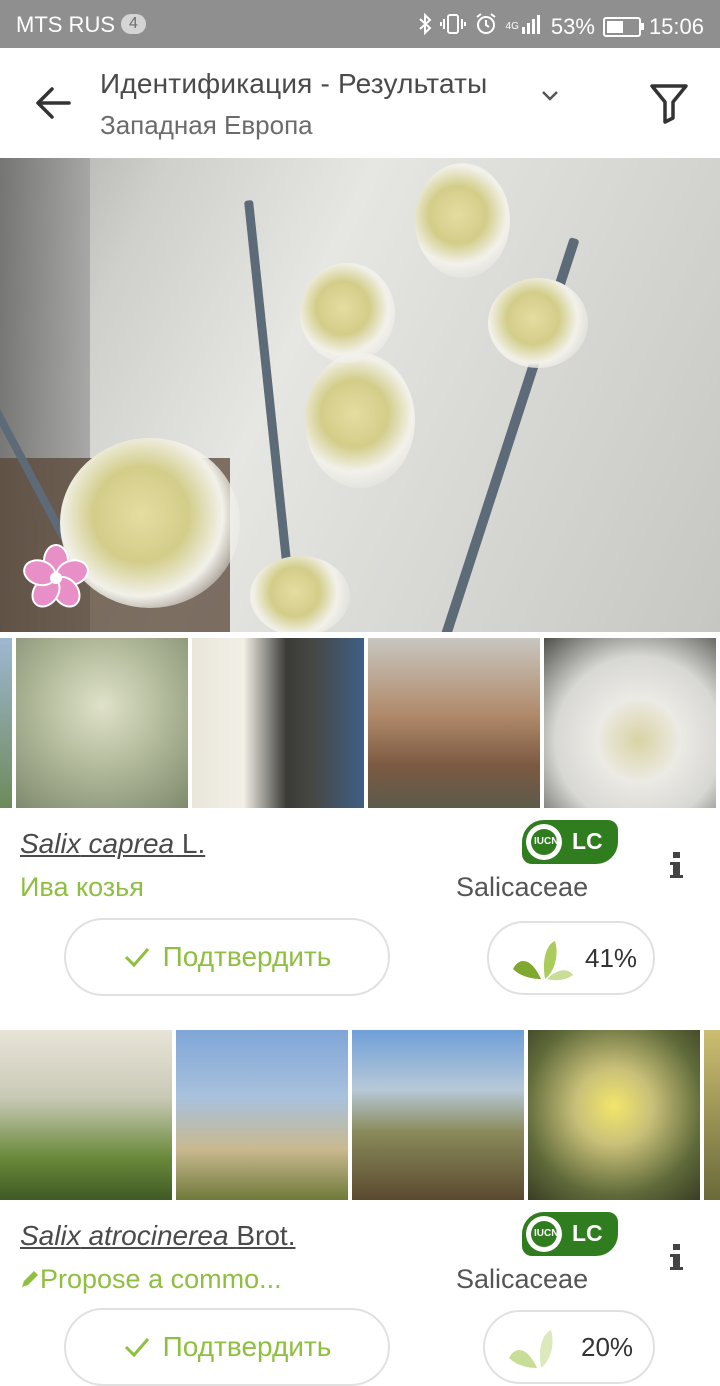 Image resolution: width=720 pixels, height=1386 pixels. What do you see at coordinates (569, 1347) in the screenshot?
I see `score-badge: 20%` at bounding box center [569, 1347].